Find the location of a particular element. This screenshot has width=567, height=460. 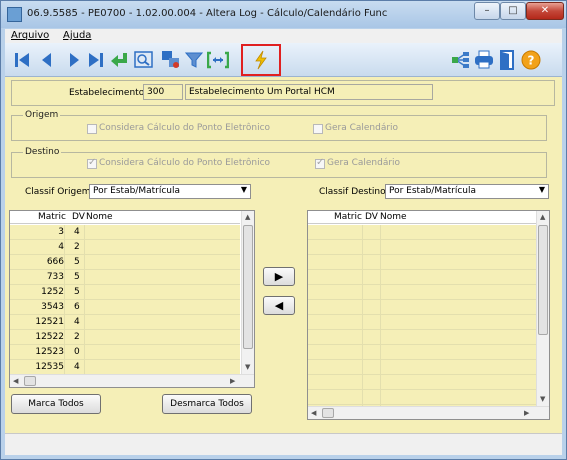

print-icon is located at coordinates (484, 60).